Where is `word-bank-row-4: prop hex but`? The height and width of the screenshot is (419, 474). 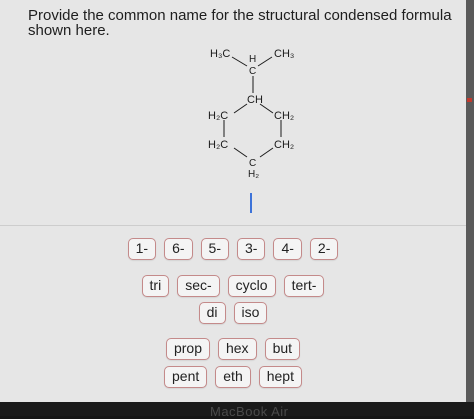 word-bank-row-4: prop hex but is located at coordinates (233, 349).